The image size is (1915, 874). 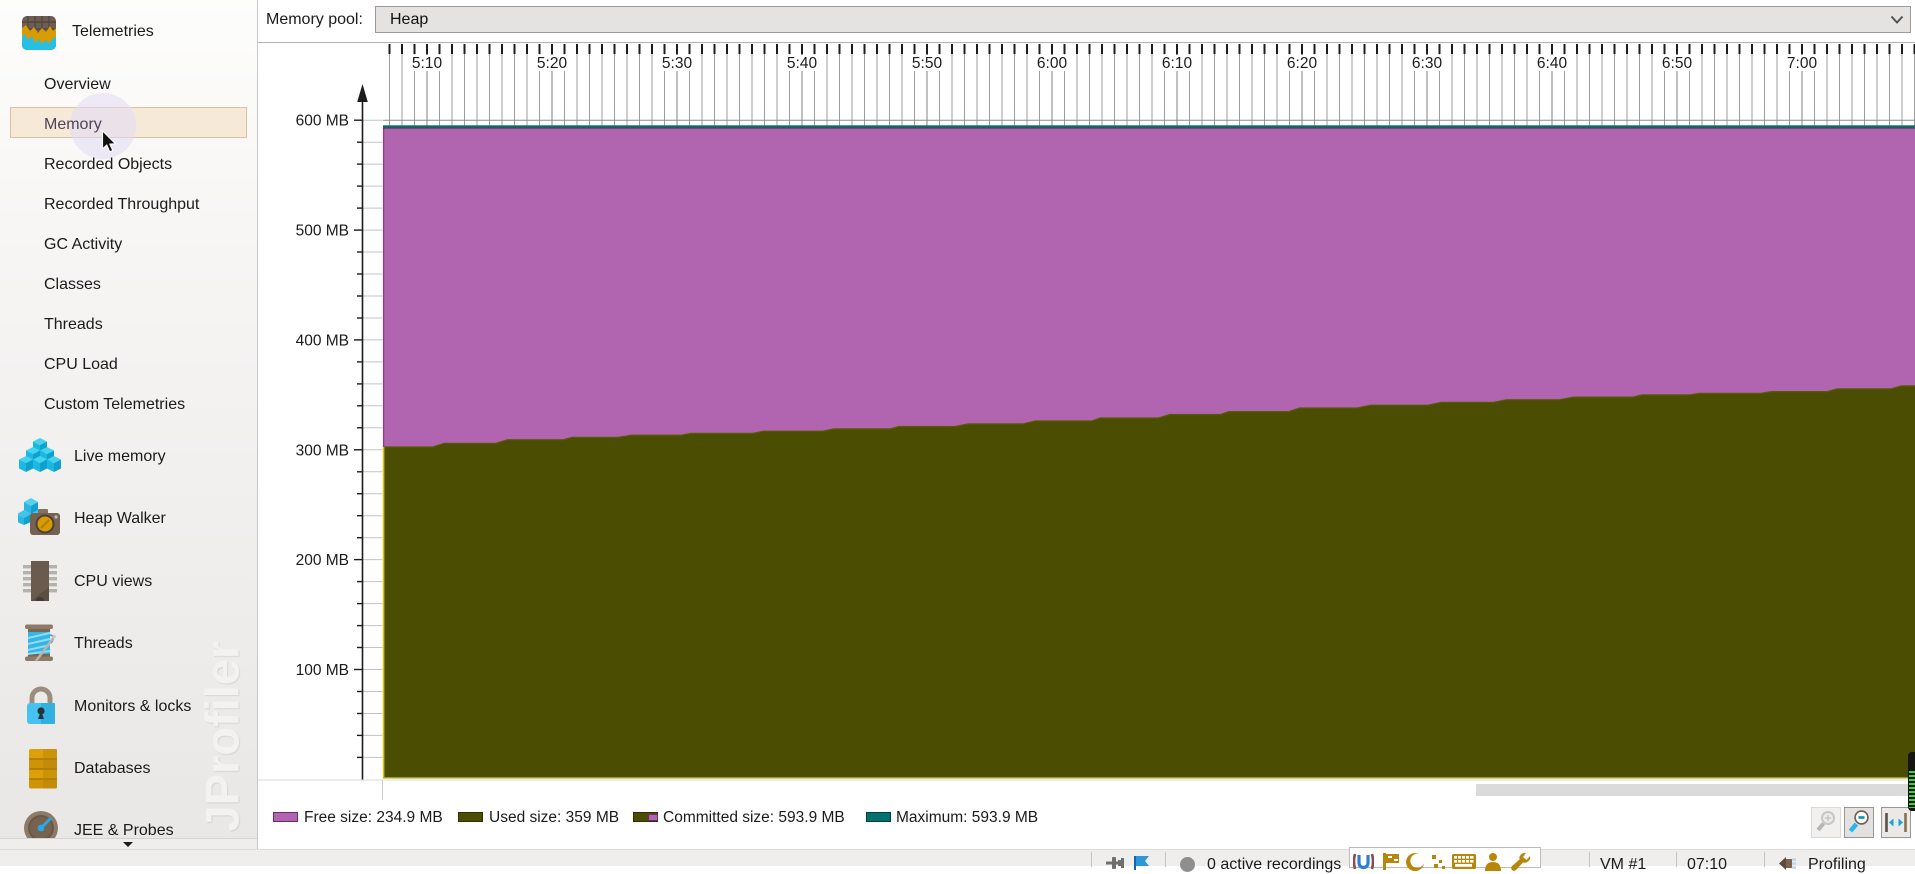 I want to click on svg-text: 6:10, so click(x=1177, y=63).